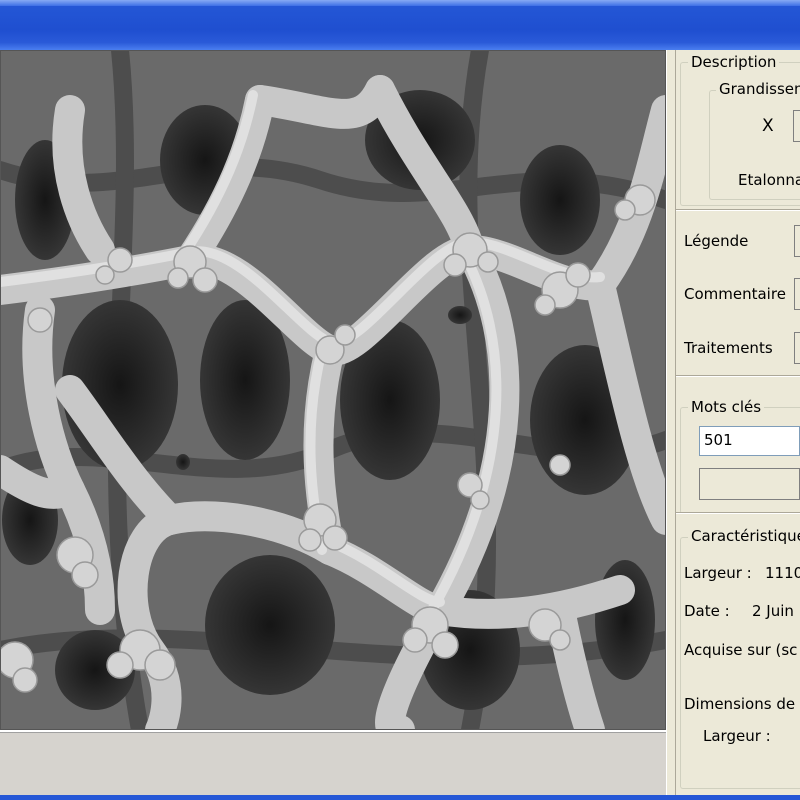 This screenshot has height=800, width=800. I want to click on titlebar-highlight, so click(400, 3).